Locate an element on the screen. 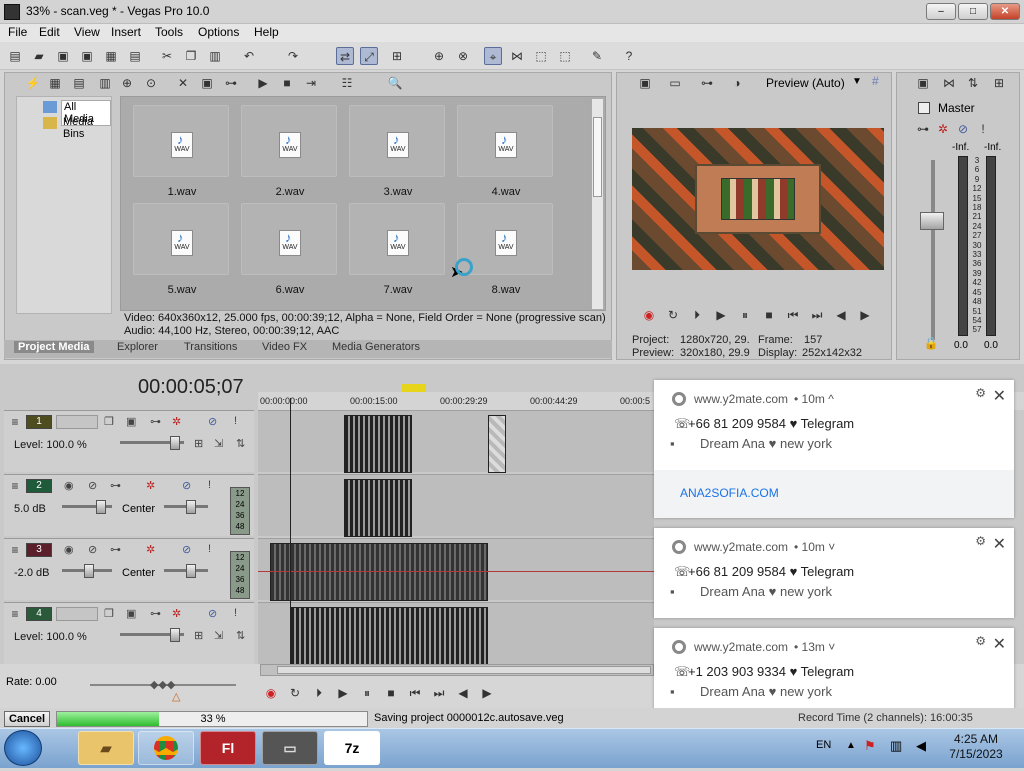  audio-clip is located at coordinates (378, 508).